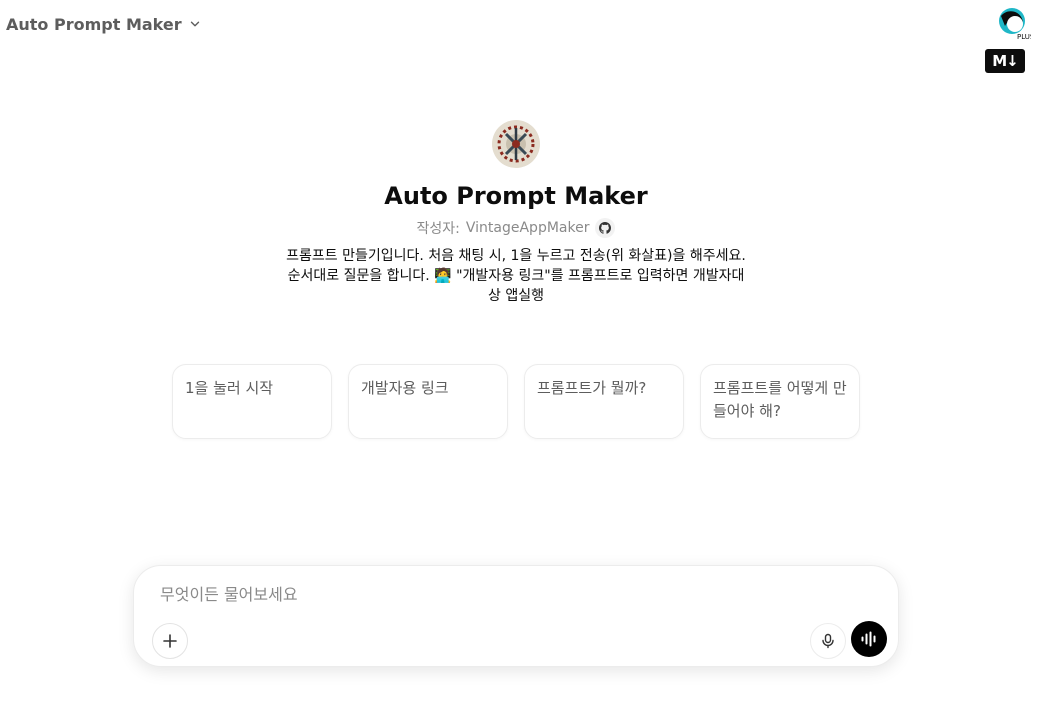 This screenshot has width=1045, height=728. I want to click on plus-badge-text: PLUS, so click(1024, 37).